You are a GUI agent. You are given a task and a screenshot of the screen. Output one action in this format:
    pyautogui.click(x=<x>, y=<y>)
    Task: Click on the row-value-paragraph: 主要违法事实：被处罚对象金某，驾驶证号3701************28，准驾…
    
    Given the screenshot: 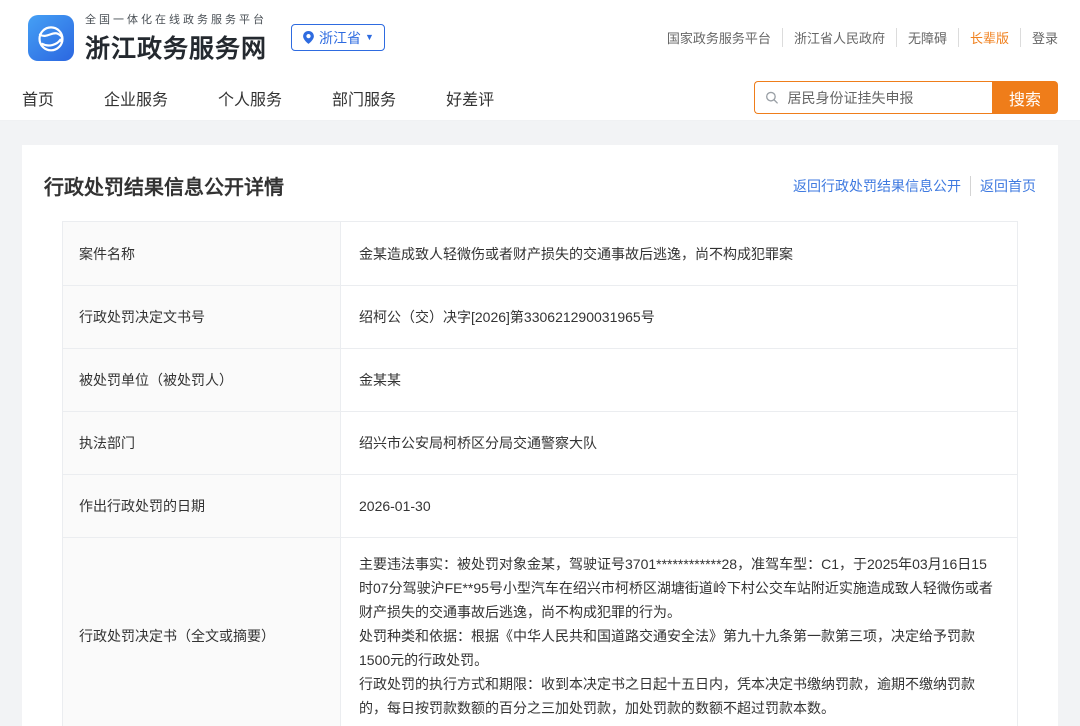 What is the action you would take?
    pyautogui.click(x=676, y=588)
    